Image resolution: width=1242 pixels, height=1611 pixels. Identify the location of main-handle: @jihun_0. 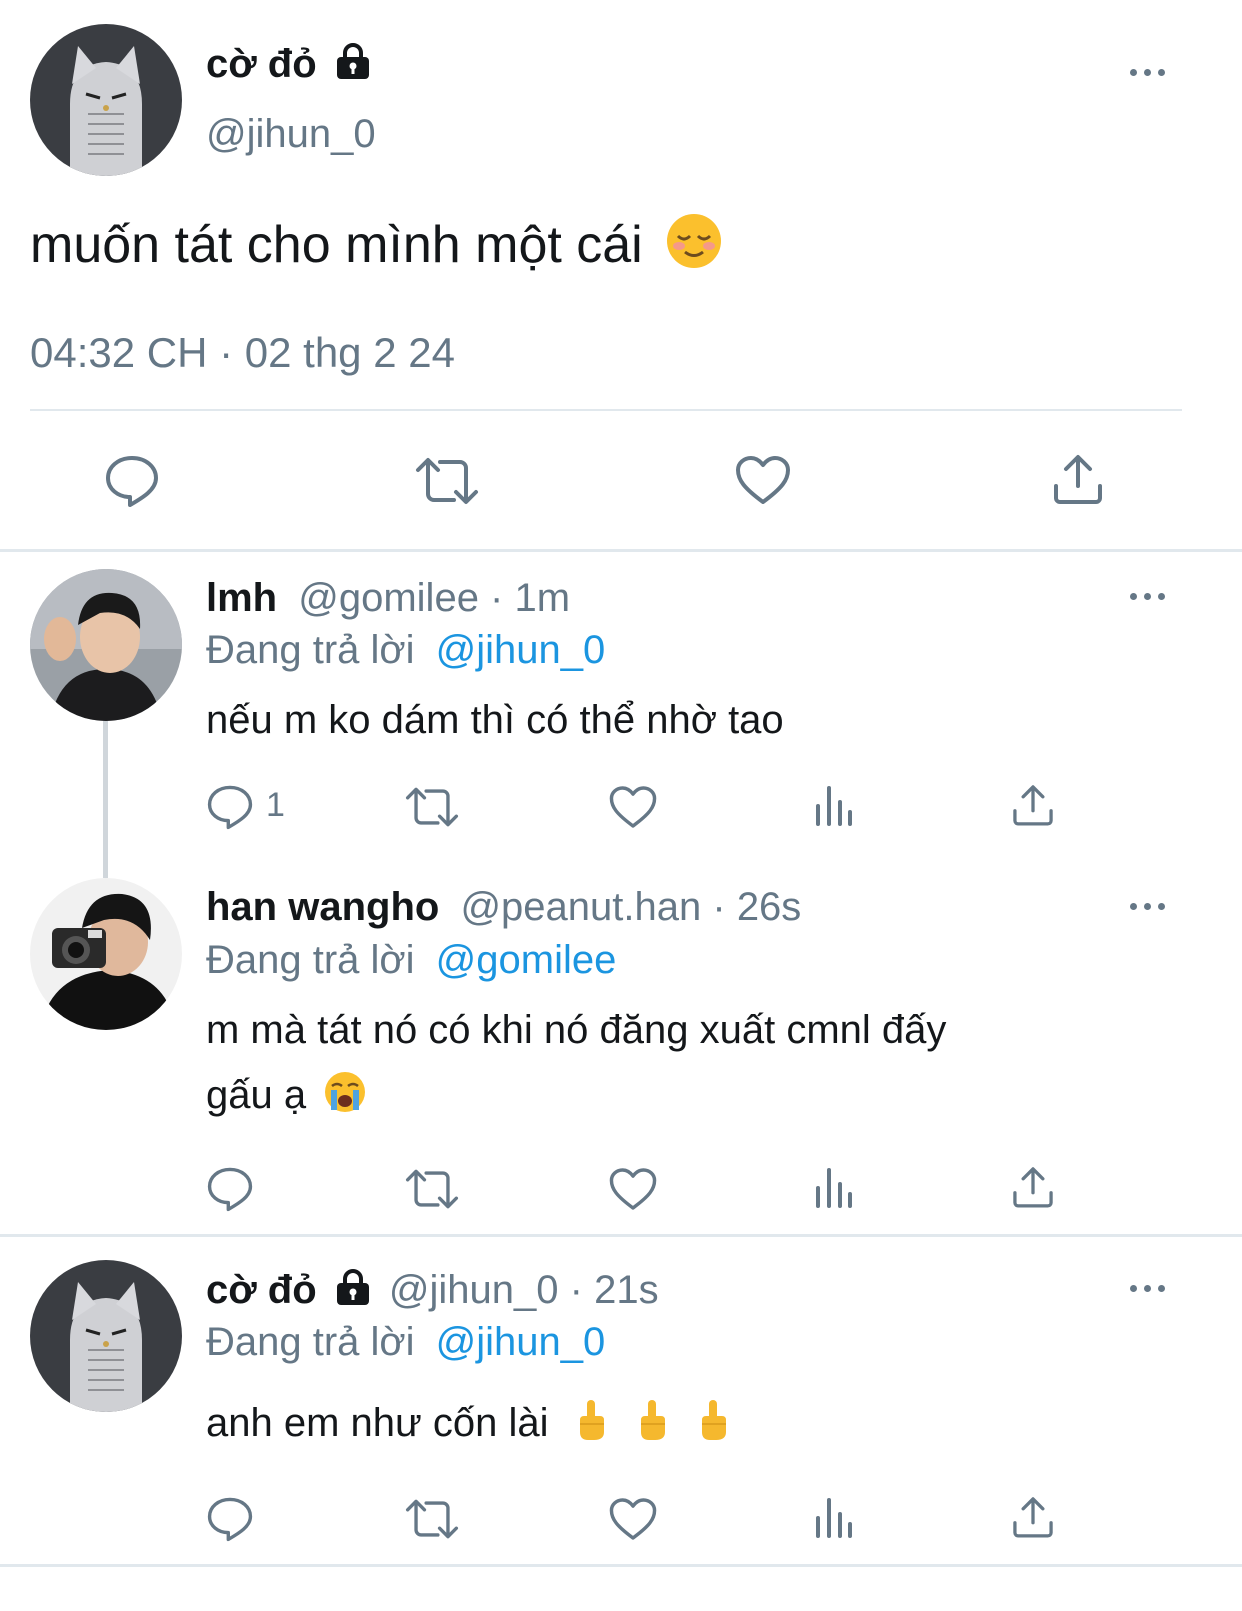
(291, 134).